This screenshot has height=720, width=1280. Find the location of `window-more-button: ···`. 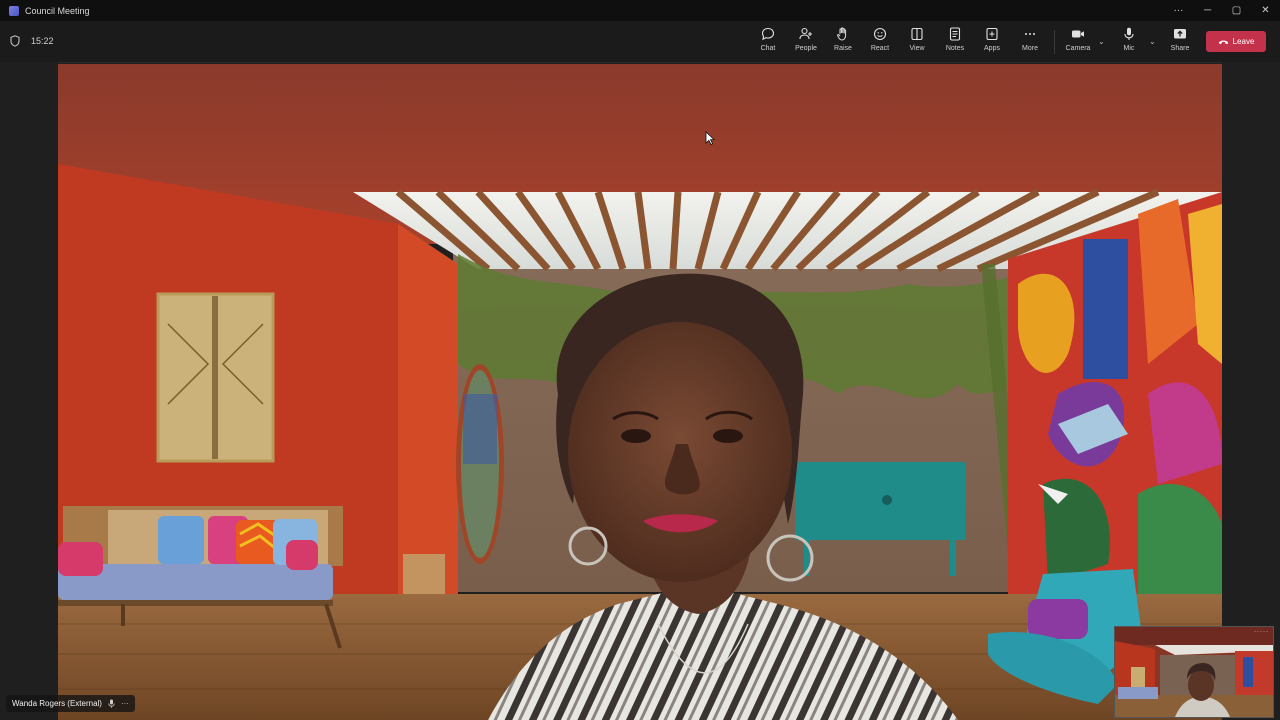

window-more-button: ··· is located at coordinates (1178, 10).